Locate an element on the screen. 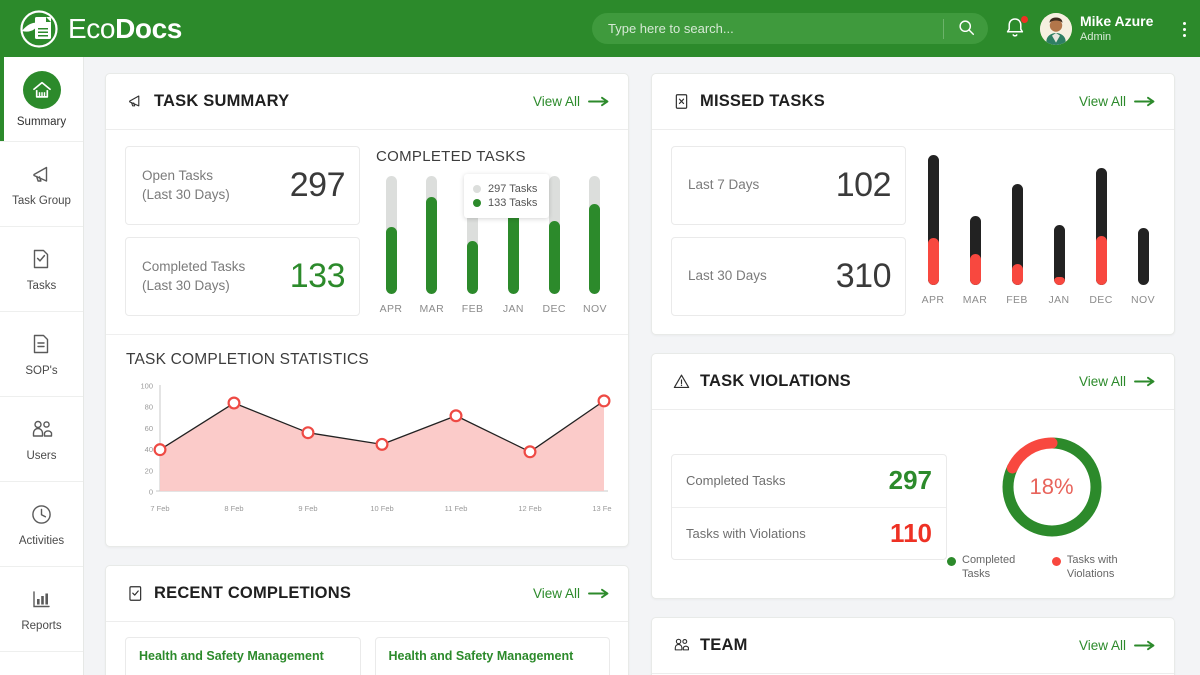 This screenshot has height=675, width=1200. recent-completions-title: RECENT COMPLETIONS is located at coordinates (253, 593).